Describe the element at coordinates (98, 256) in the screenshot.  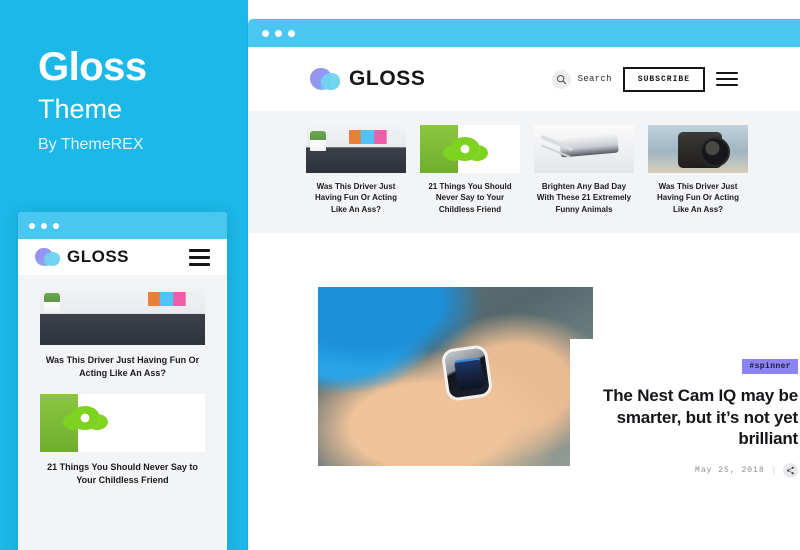
I see `mobile-brand-name: GLOSS` at that location.